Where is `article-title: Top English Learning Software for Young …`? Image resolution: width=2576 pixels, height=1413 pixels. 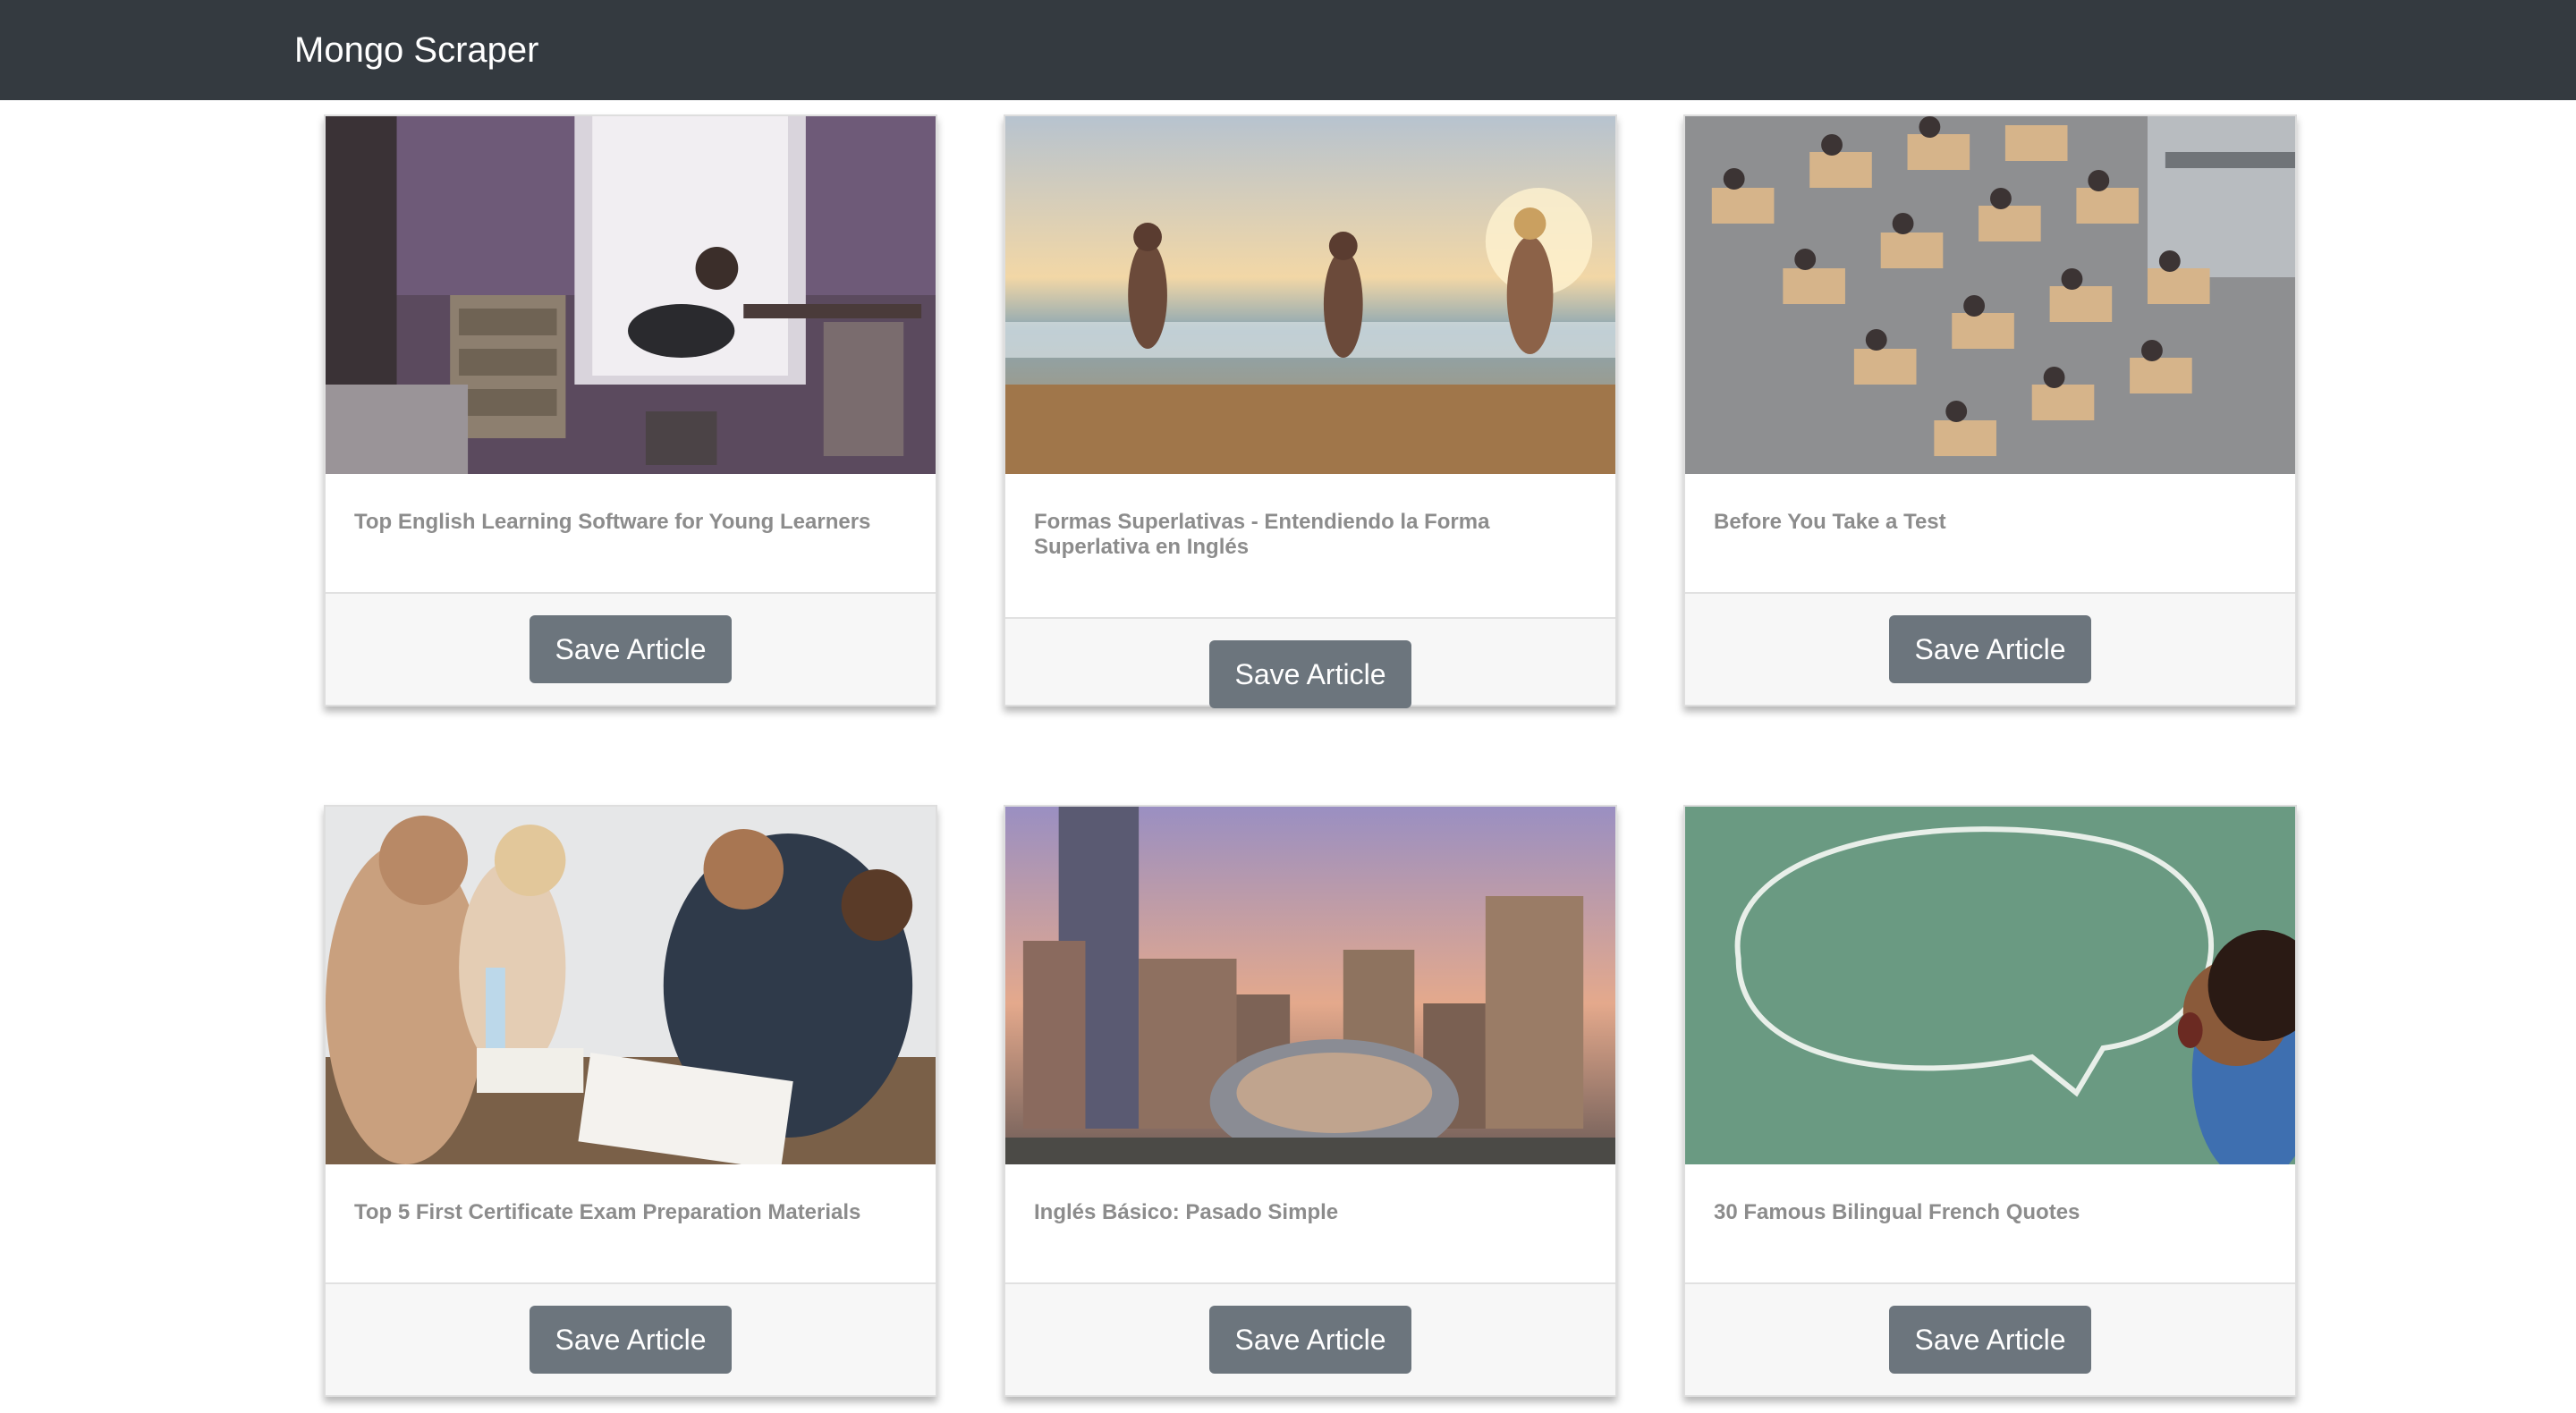 article-title: Top English Learning Software for Young … is located at coordinates (630, 522).